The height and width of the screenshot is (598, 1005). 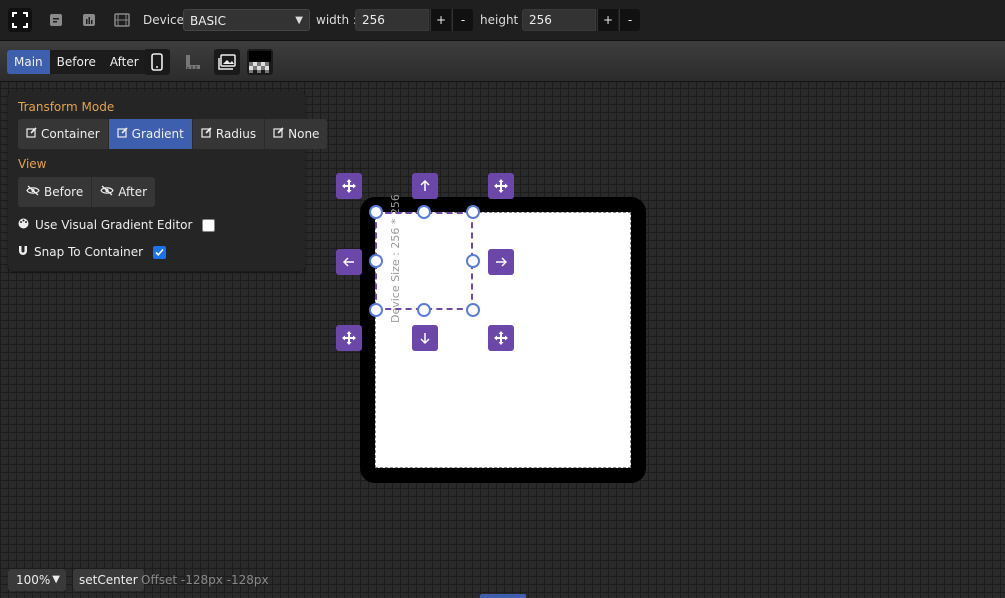 I want to click on visual-gradient-row: Use Visual Gradient Editor, so click(x=117, y=225).